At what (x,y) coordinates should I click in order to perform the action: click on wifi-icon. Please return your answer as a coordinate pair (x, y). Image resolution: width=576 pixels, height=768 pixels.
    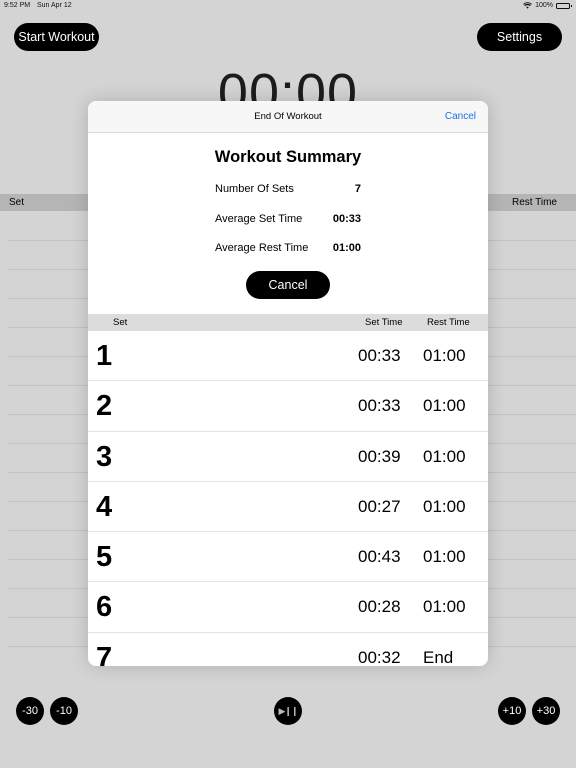
    Looking at the image, I should click on (527, 5).